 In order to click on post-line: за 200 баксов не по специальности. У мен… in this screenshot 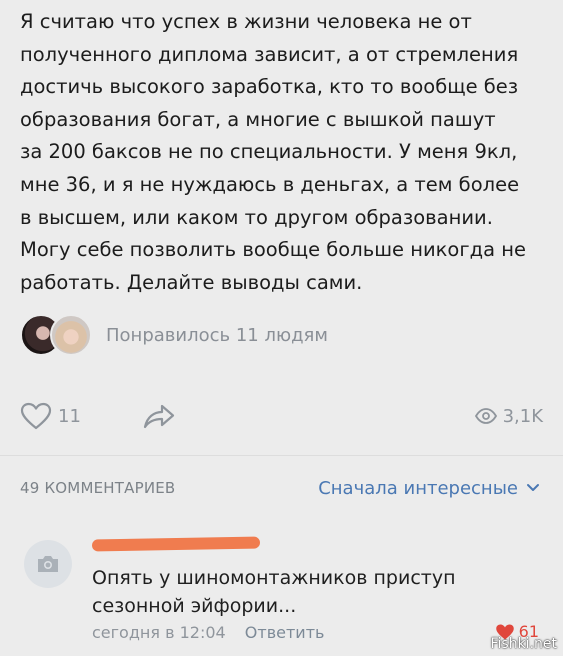, I will do `click(269, 152)`.